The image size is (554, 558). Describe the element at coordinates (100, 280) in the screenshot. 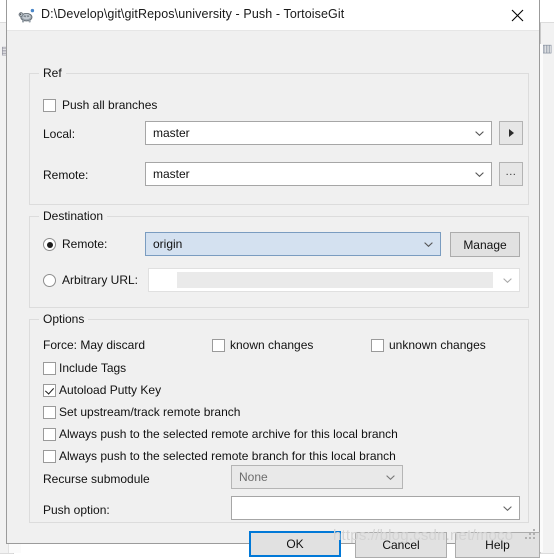

I see `destination-arbitrary-url-label: Arbitrary URL:` at that location.